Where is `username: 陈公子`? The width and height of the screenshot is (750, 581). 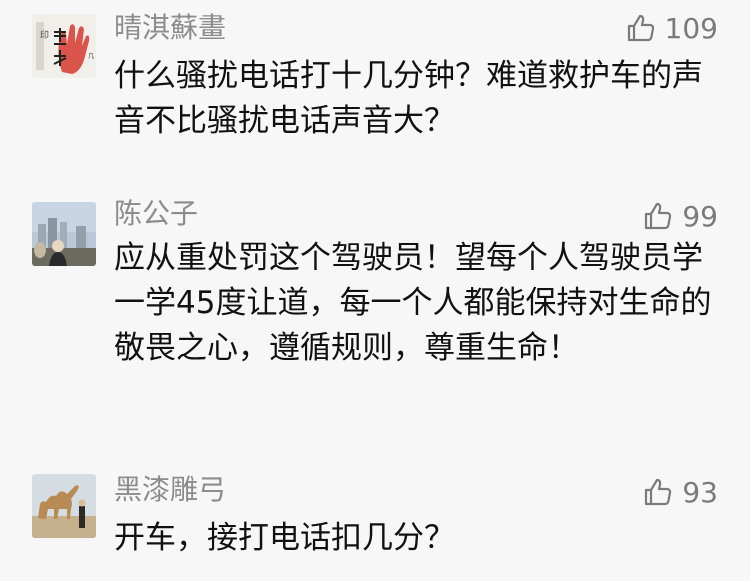 username: 陈公子 is located at coordinates (156, 214).